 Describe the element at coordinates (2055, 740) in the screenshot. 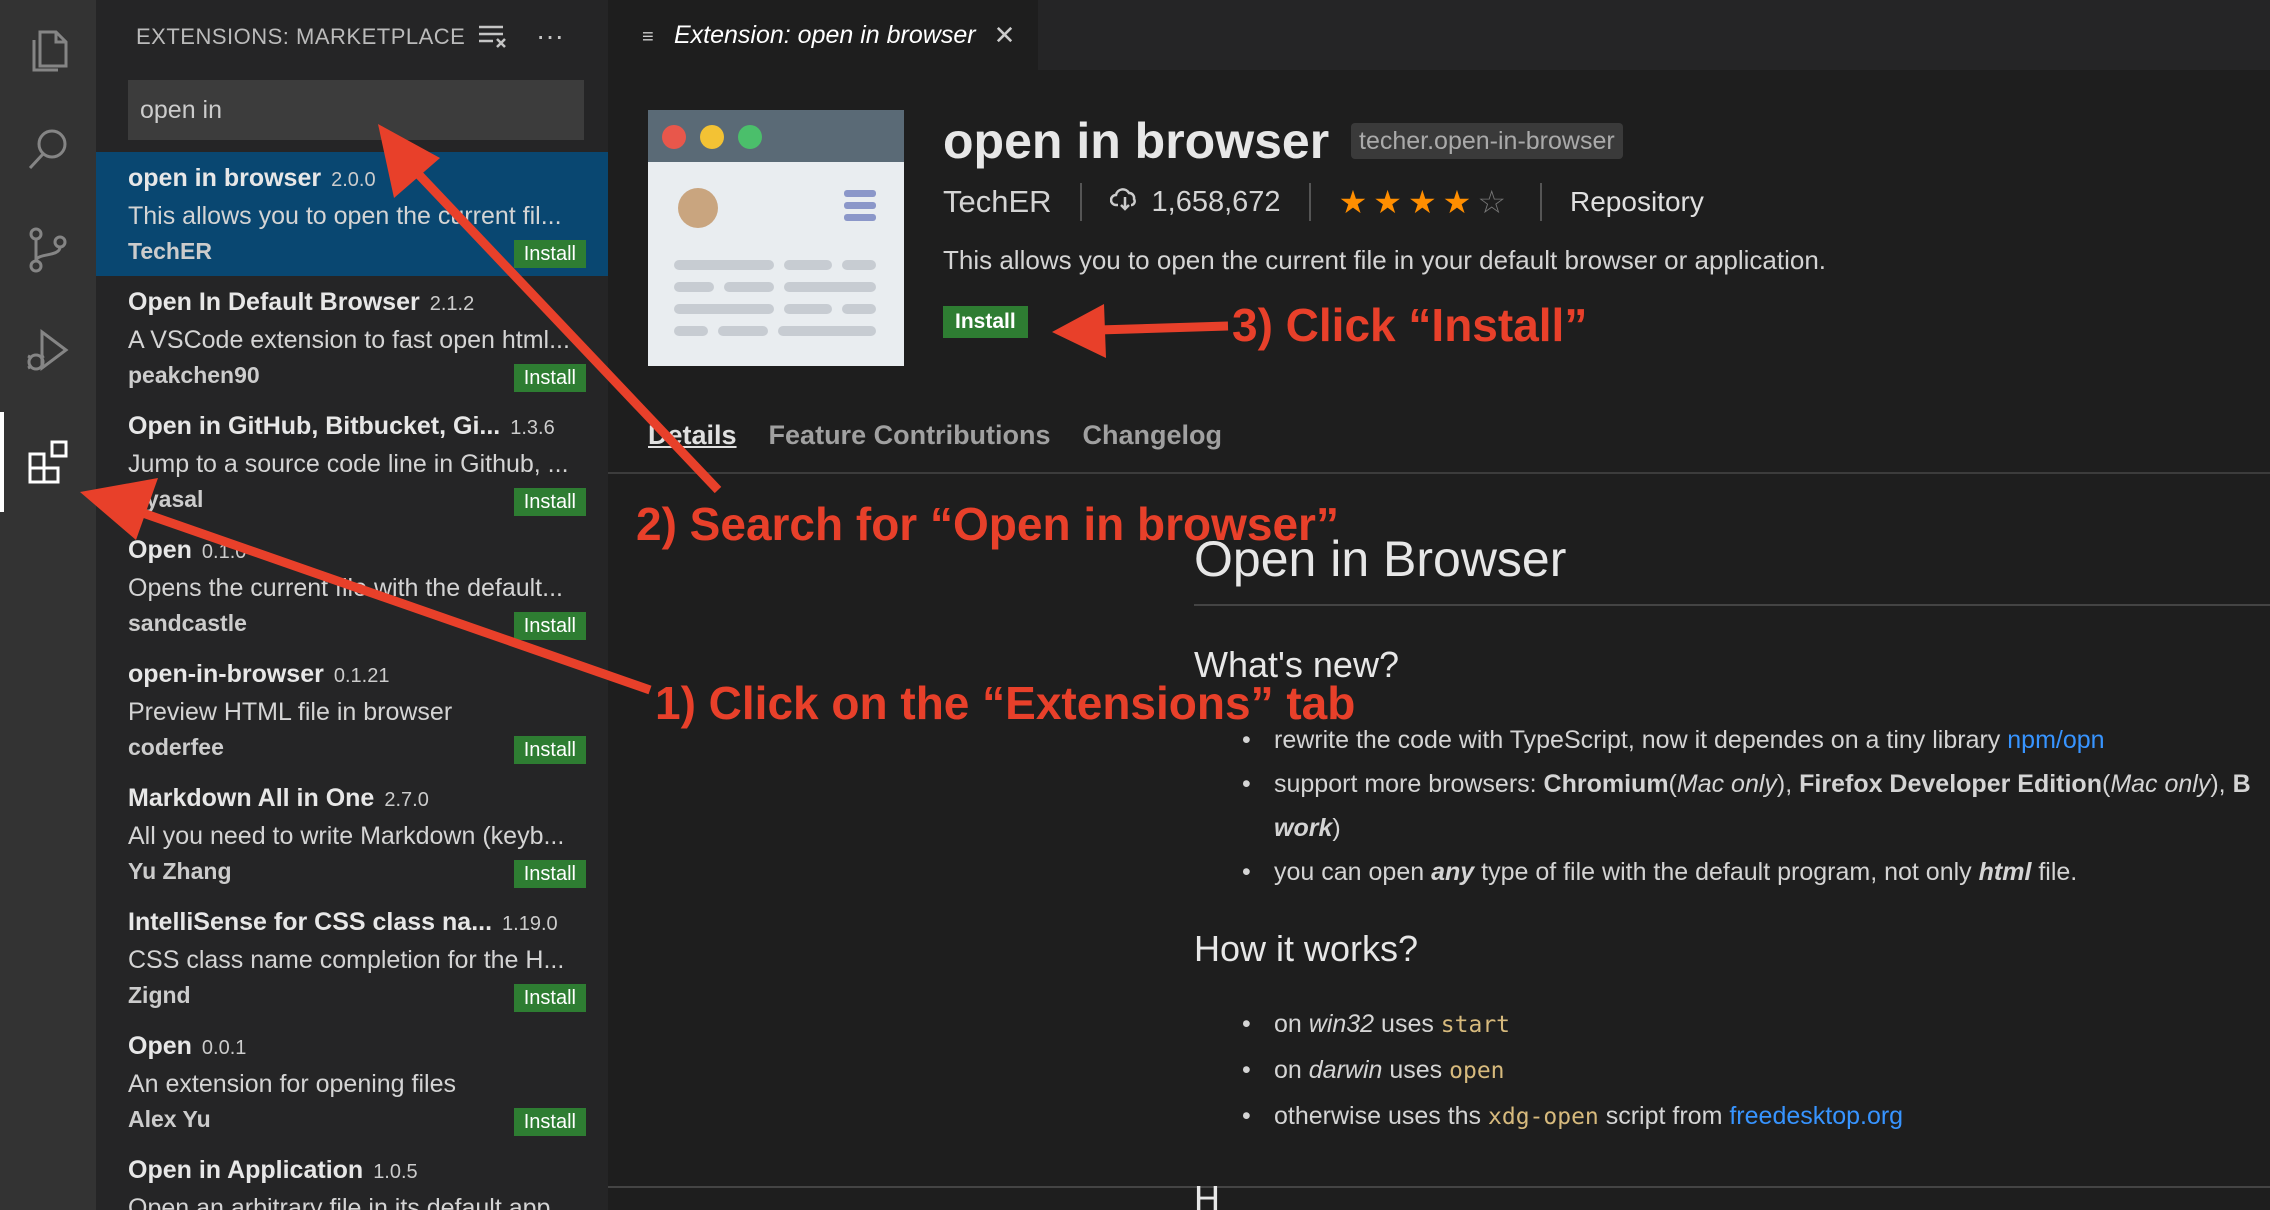

I see `npm-opn-link: npm/opn` at that location.